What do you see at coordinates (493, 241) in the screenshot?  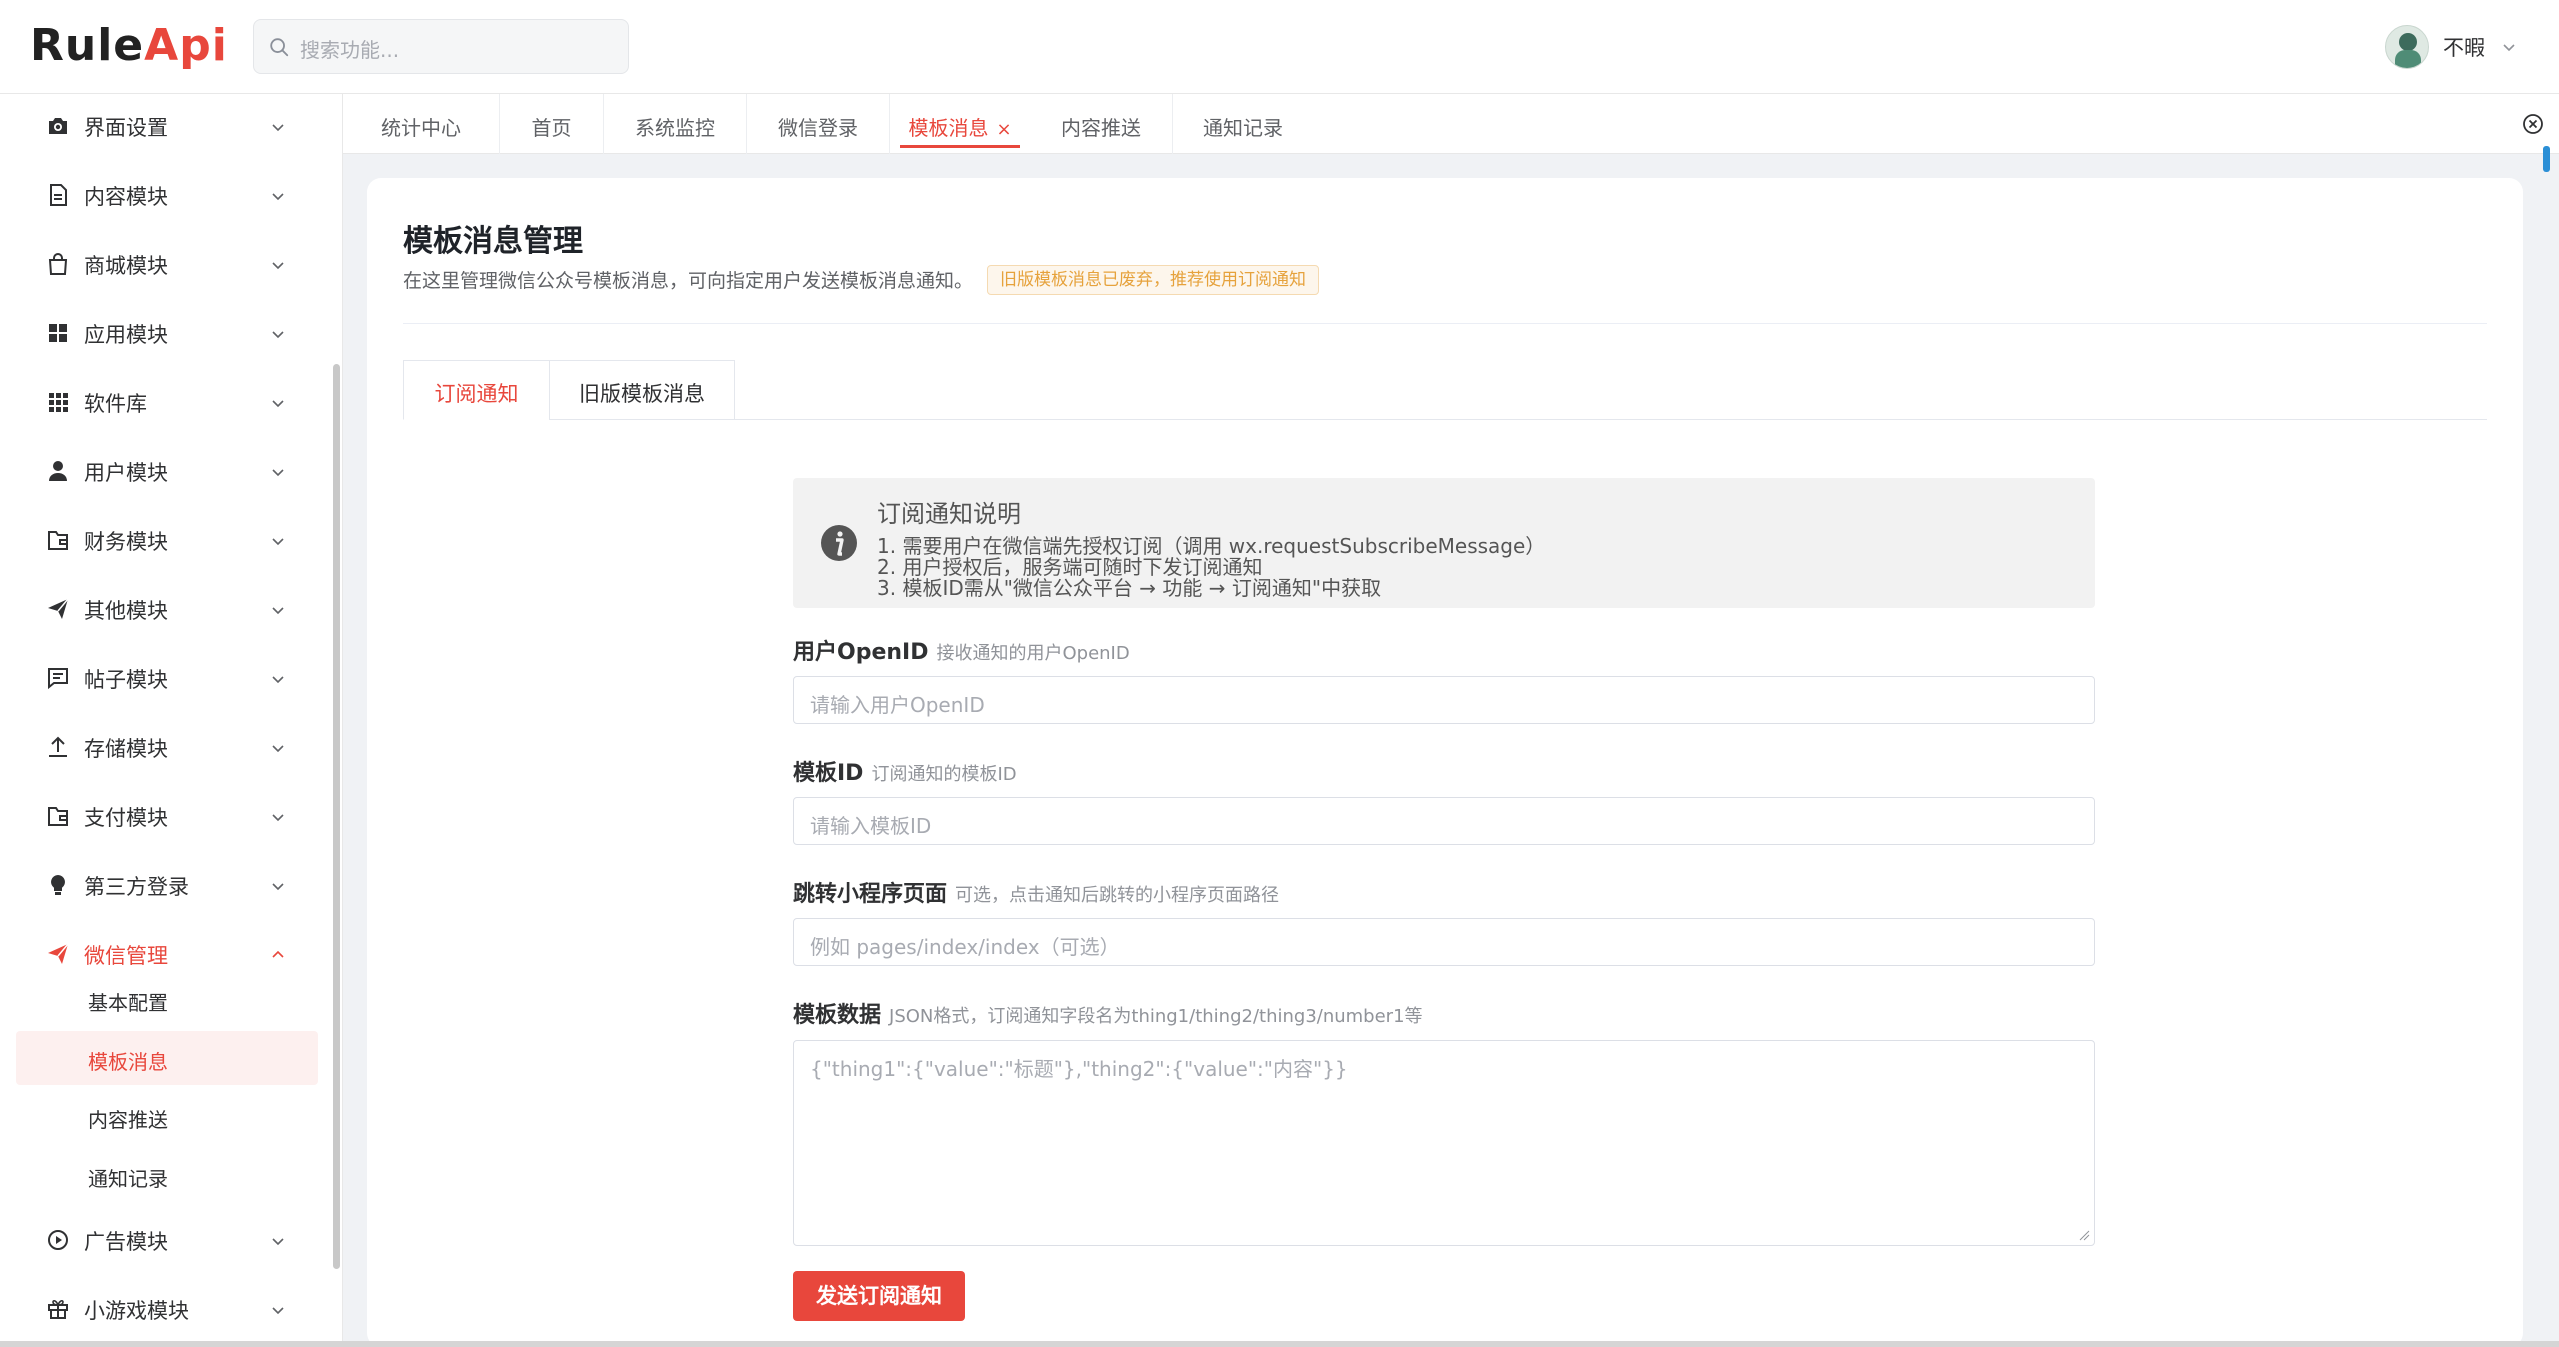 I see `page-title: 模板消息管理` at bounding box center [493, 241].